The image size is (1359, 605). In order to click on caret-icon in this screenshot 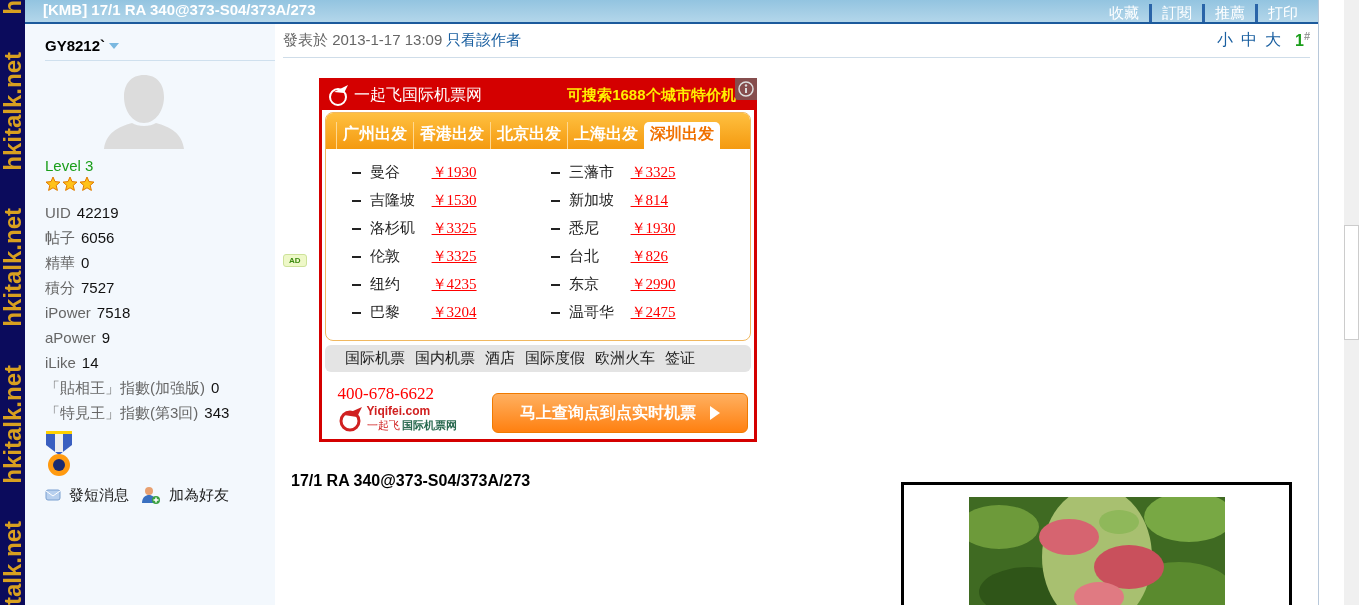, I will do `click(114, 45)`.